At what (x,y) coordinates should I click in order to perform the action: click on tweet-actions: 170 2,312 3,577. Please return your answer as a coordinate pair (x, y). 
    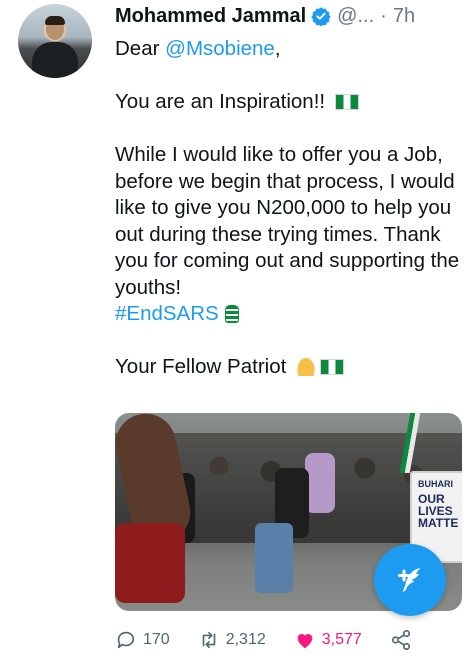
    Looking at the image, I should click on (265, 640).